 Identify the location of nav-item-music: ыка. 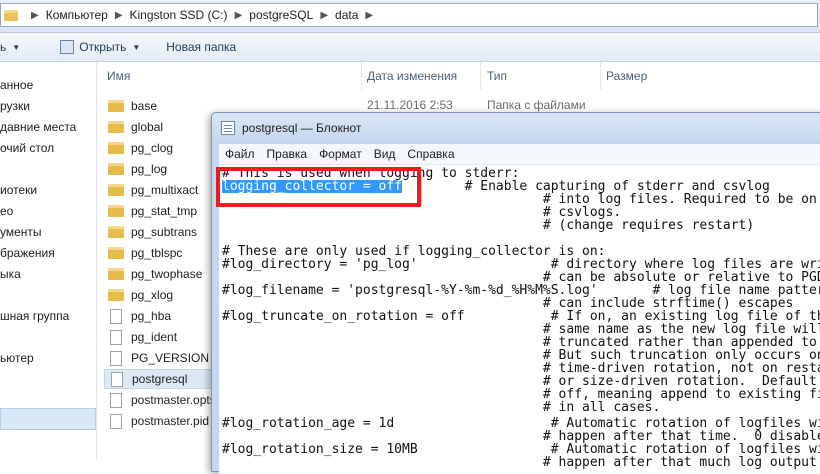
(10, 274).